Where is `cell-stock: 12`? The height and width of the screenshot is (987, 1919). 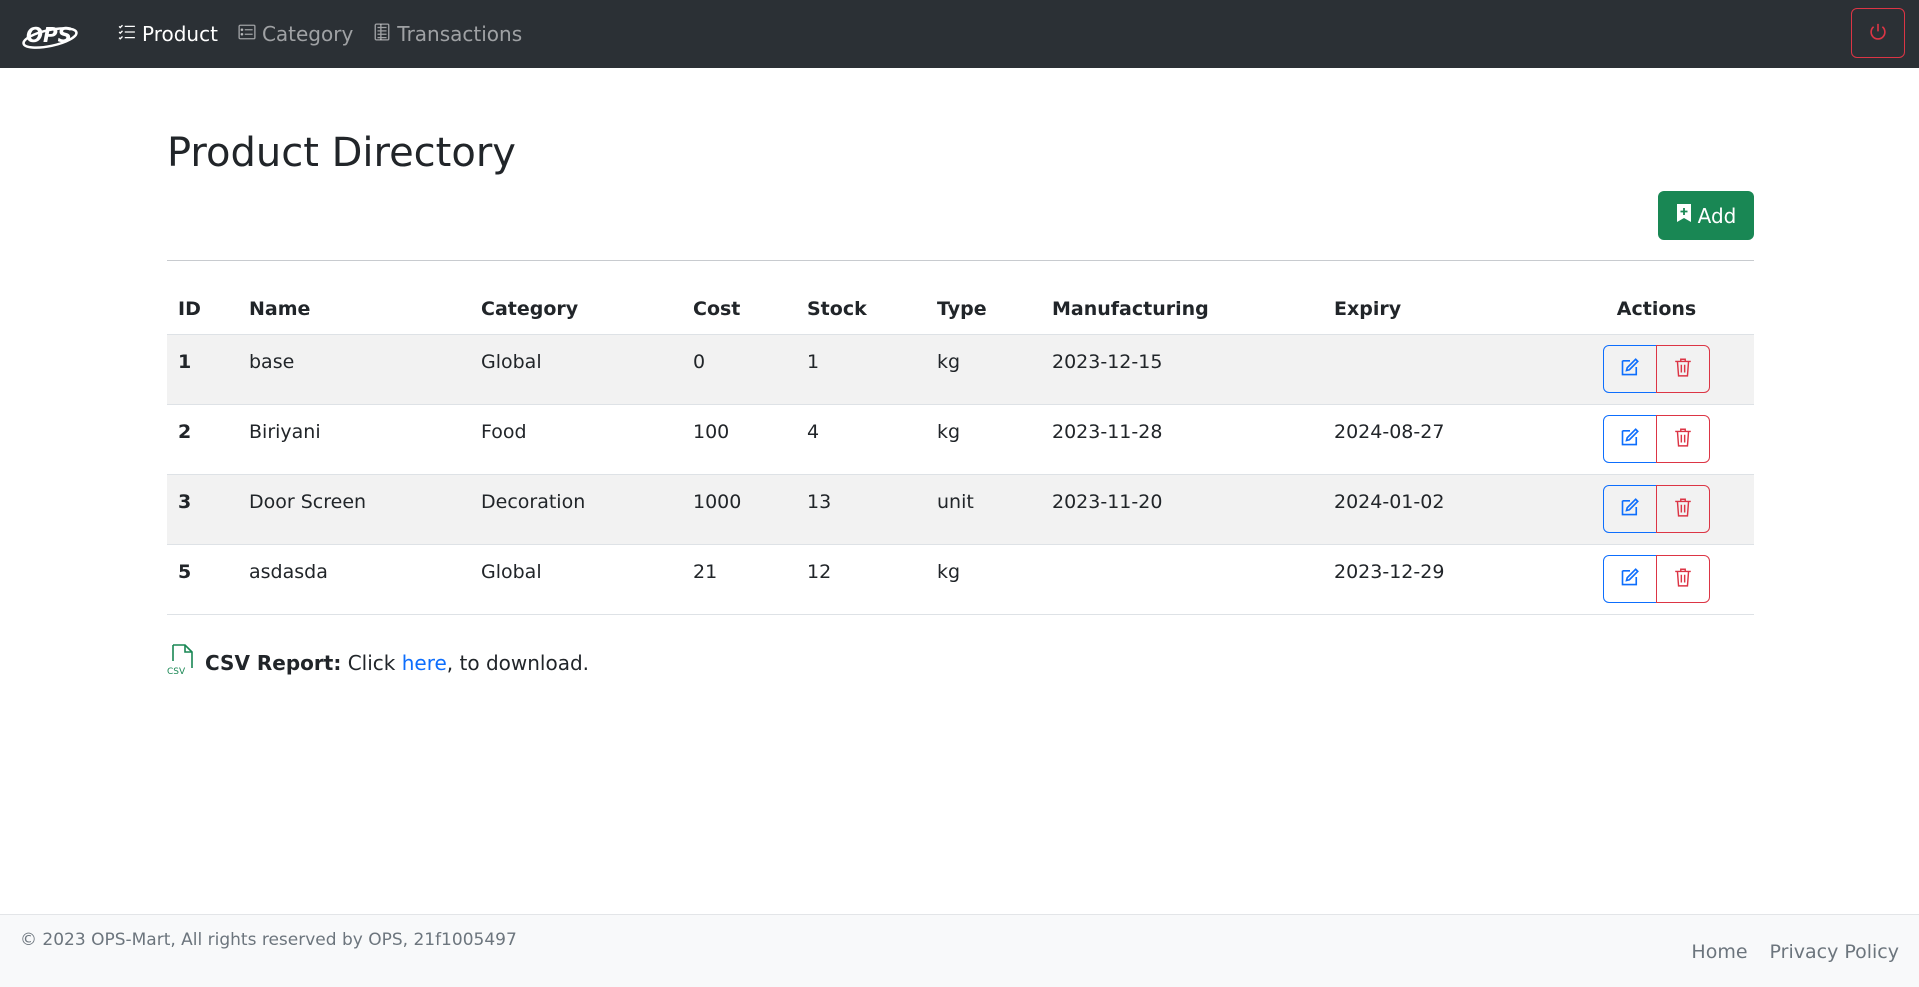
cell-stock: 12 is located at coordinates (861, 579).